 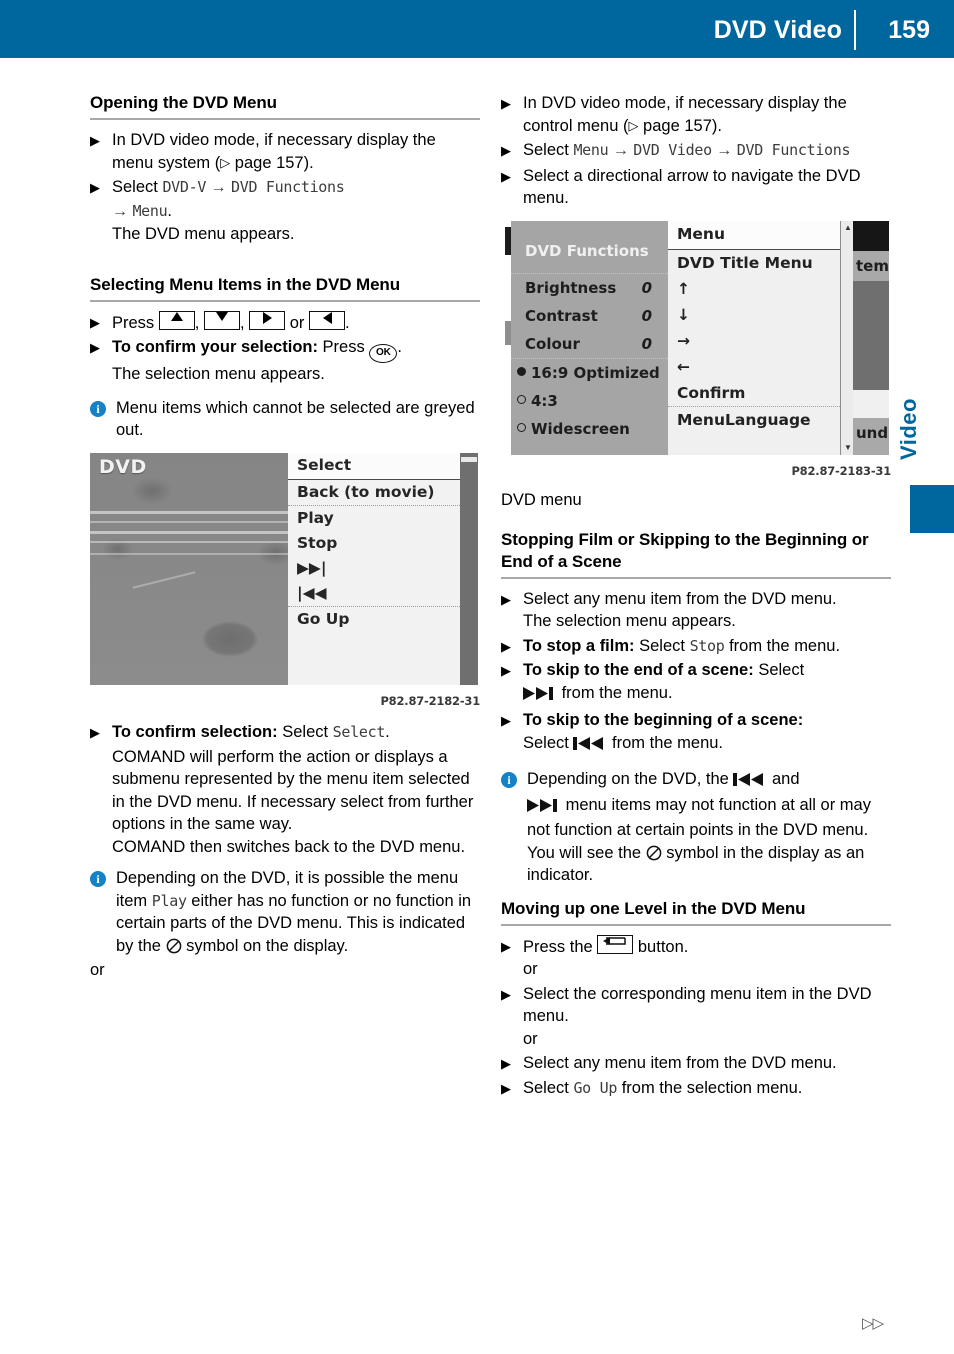 I want to click on step-text-pageref: page 157)., so click(x=680, y=125).